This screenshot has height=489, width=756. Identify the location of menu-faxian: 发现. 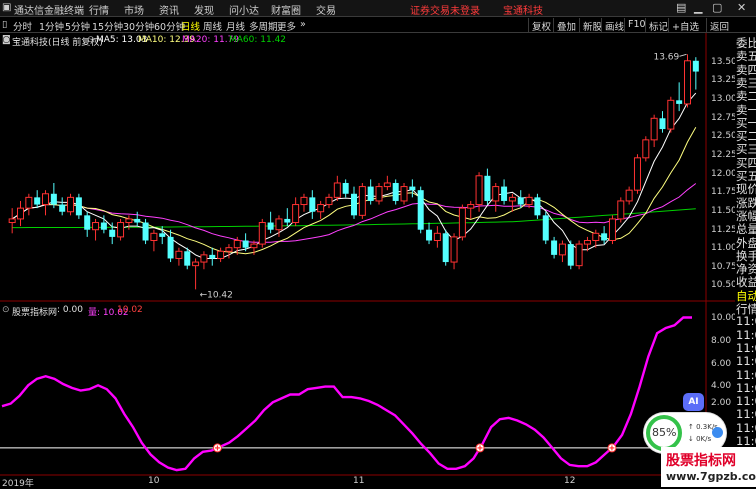
(204, 9).